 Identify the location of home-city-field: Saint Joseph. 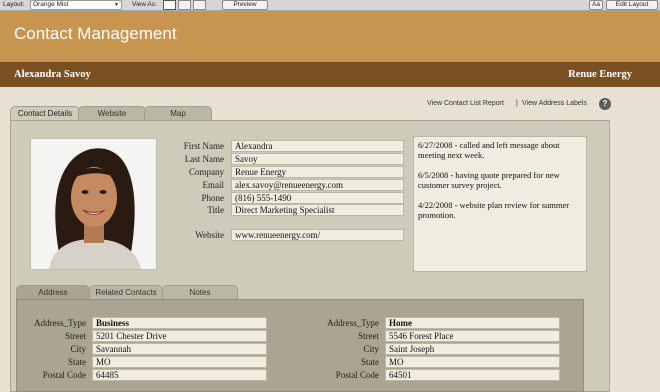
(472, 349).